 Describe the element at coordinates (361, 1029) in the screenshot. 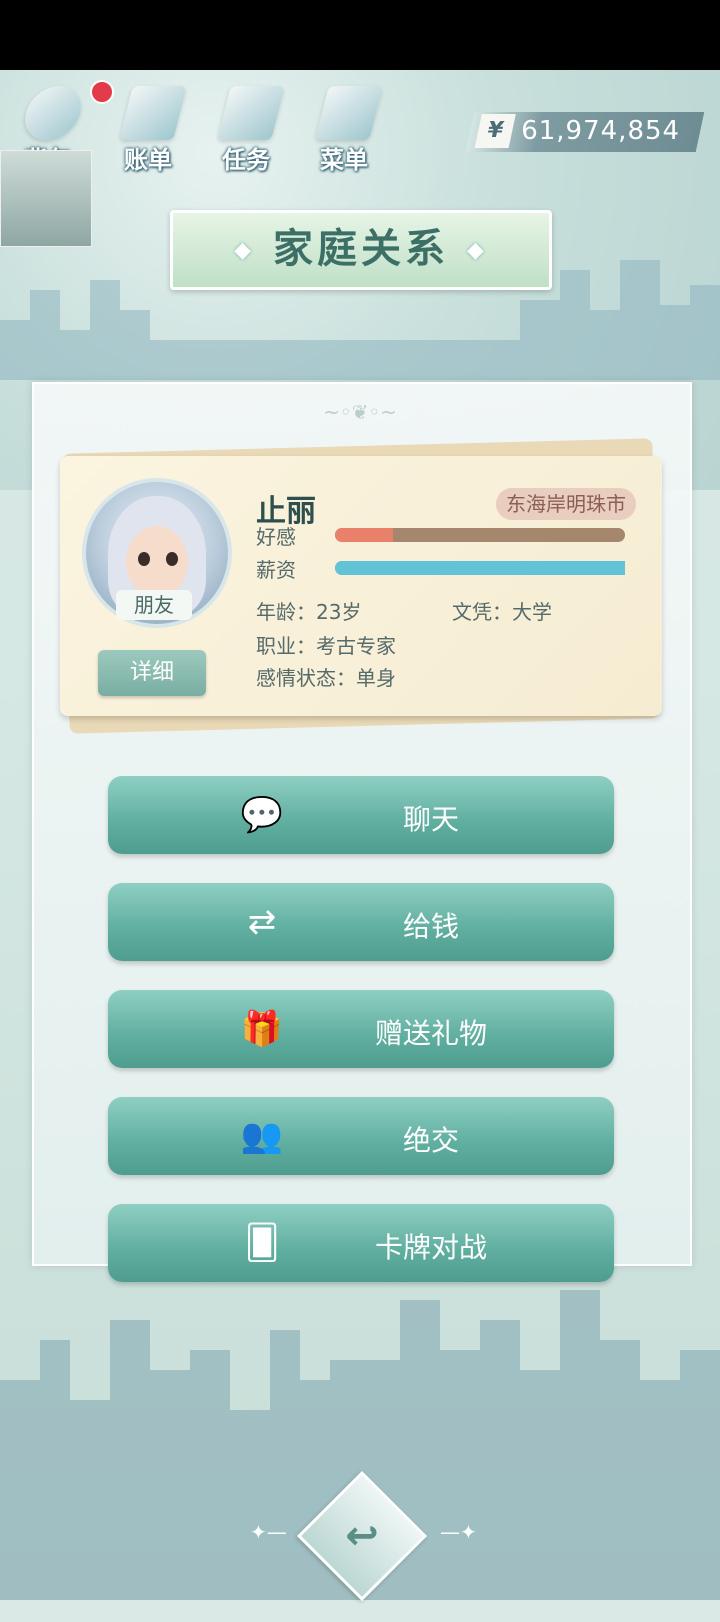

I see `send-gift-button: 🎁 赠送礼物` at that location.